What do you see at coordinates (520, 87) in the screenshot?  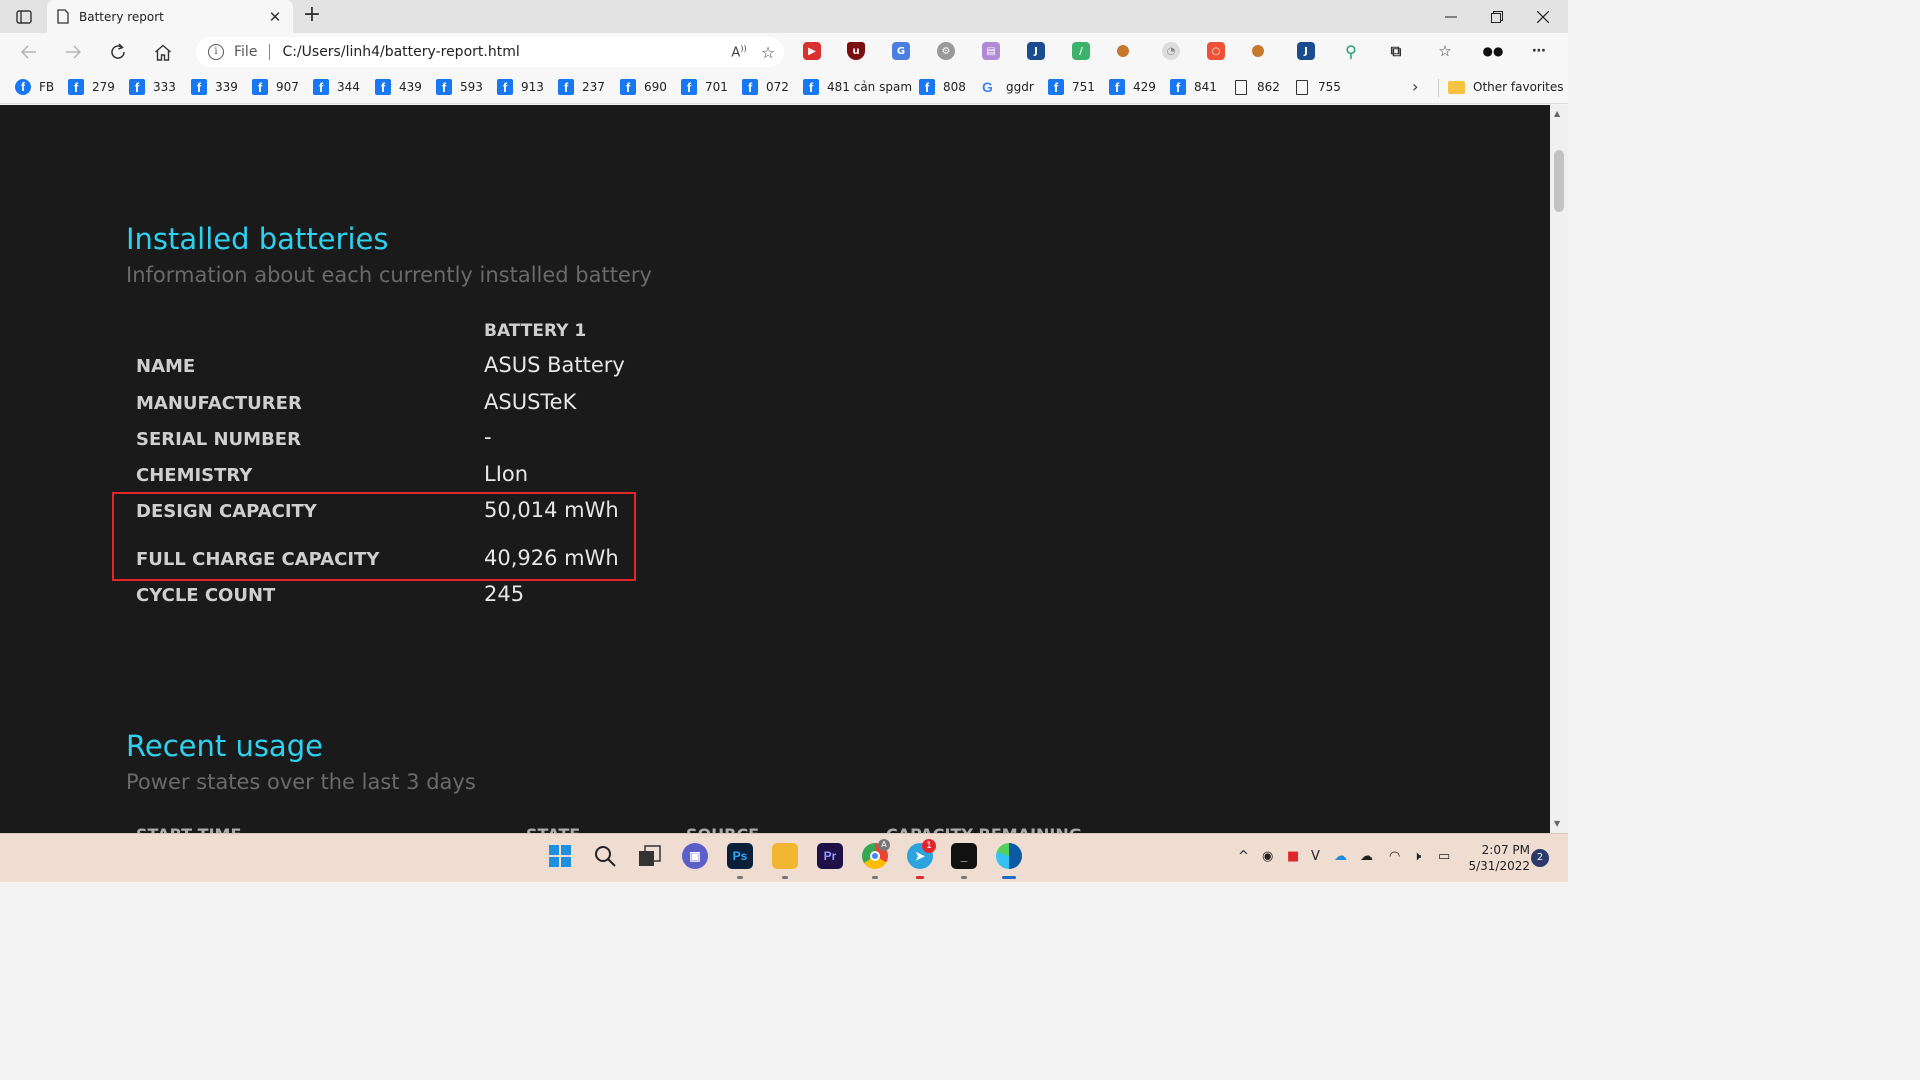 I see `bookmark-item: f 913` at bounding box center [520, 87].